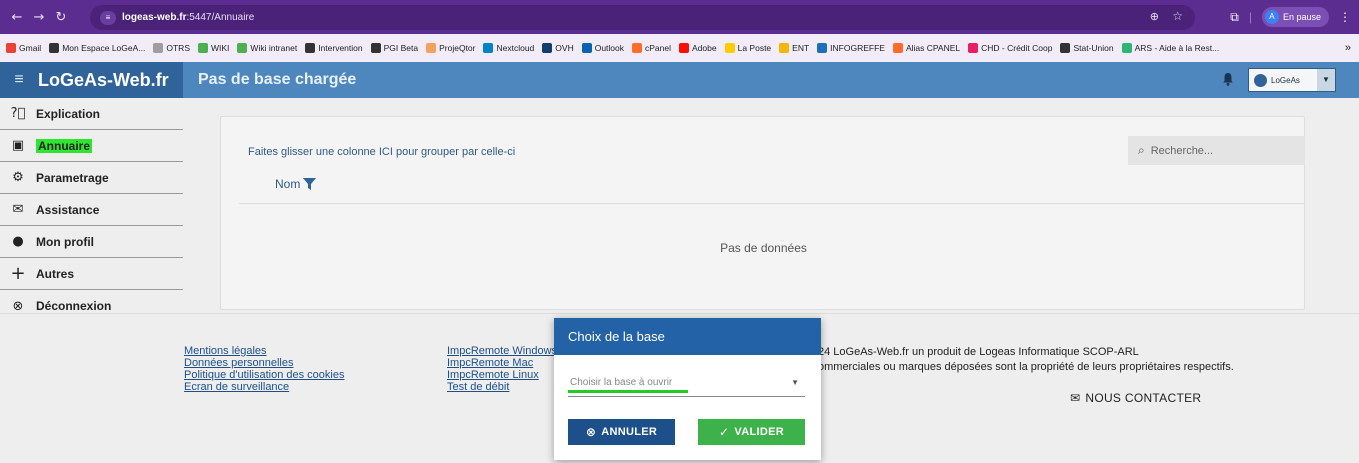 The width and height of the screenshot is (1359, 463). I want to click on dialog-title: Choix de la base, so click(687, 336).